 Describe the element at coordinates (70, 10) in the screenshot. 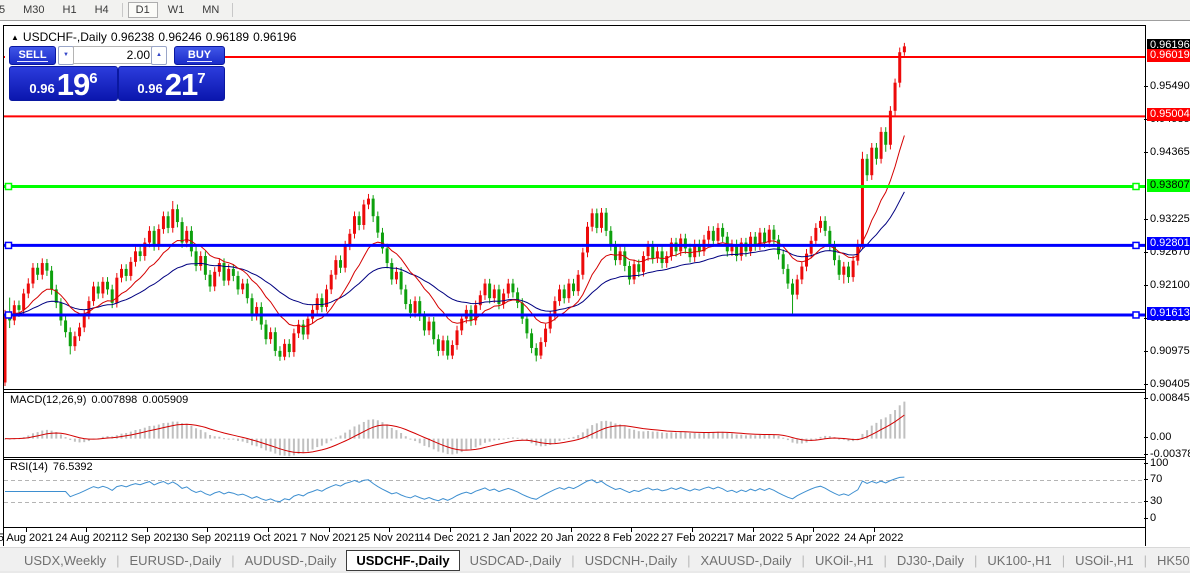

I see `timeframe-button-H1: H1` at that location.